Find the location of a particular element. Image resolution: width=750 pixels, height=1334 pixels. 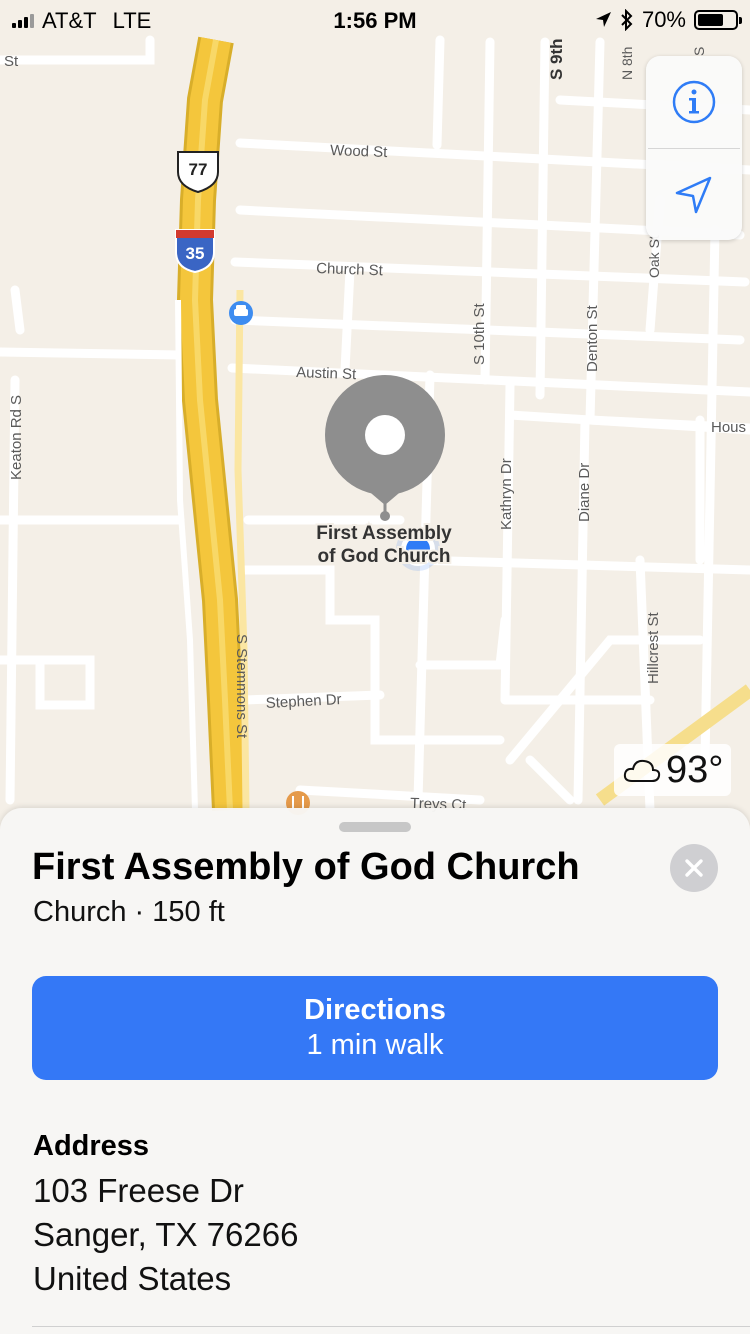

us-route-number: 77 is located at coordinates (198, 169).